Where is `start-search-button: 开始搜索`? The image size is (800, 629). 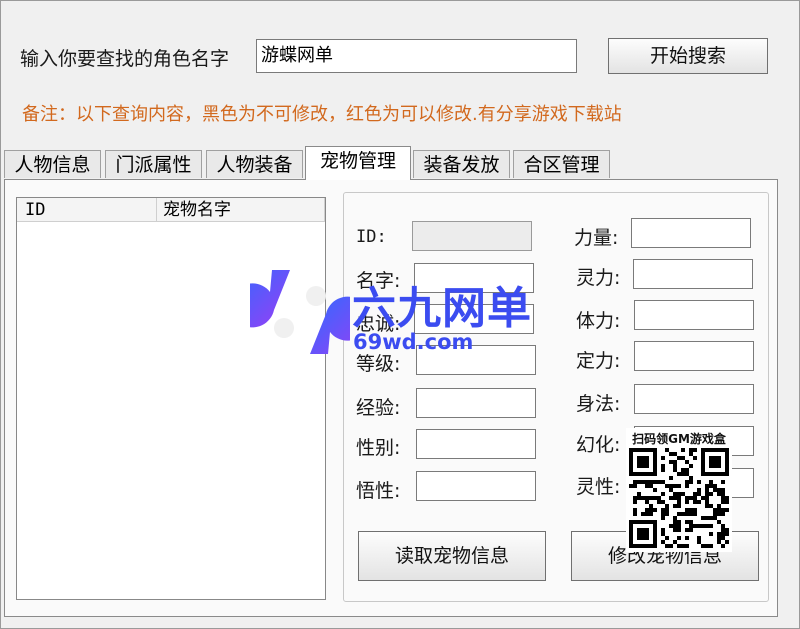 start-search-button: 开始搜索 is located at coordinates (688, 56).